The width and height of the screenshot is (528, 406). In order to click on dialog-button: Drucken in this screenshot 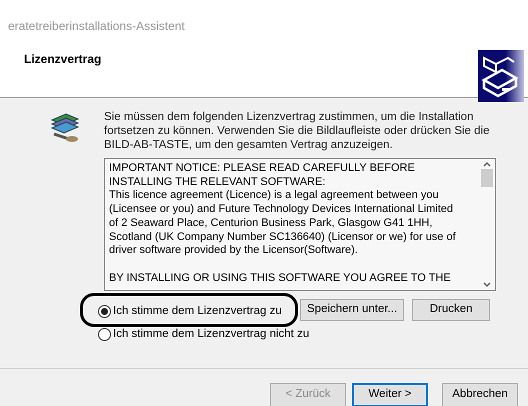, I will do `click(451, 310)`.